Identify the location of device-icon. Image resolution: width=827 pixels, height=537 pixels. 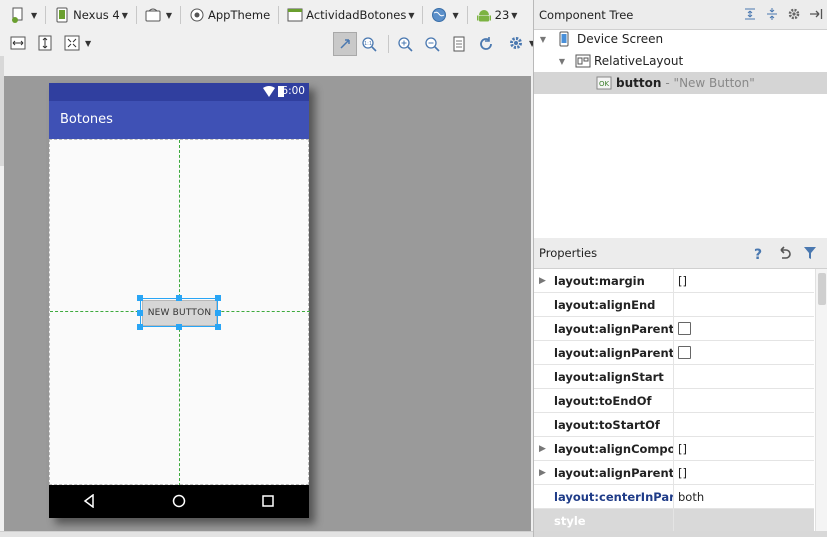
(62, 15).